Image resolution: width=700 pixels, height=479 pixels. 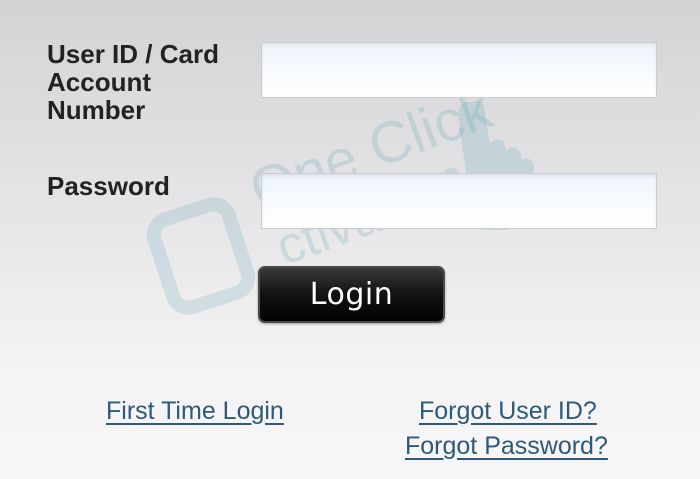 I want to click on password-label: Password, so click(x=108, y=186).